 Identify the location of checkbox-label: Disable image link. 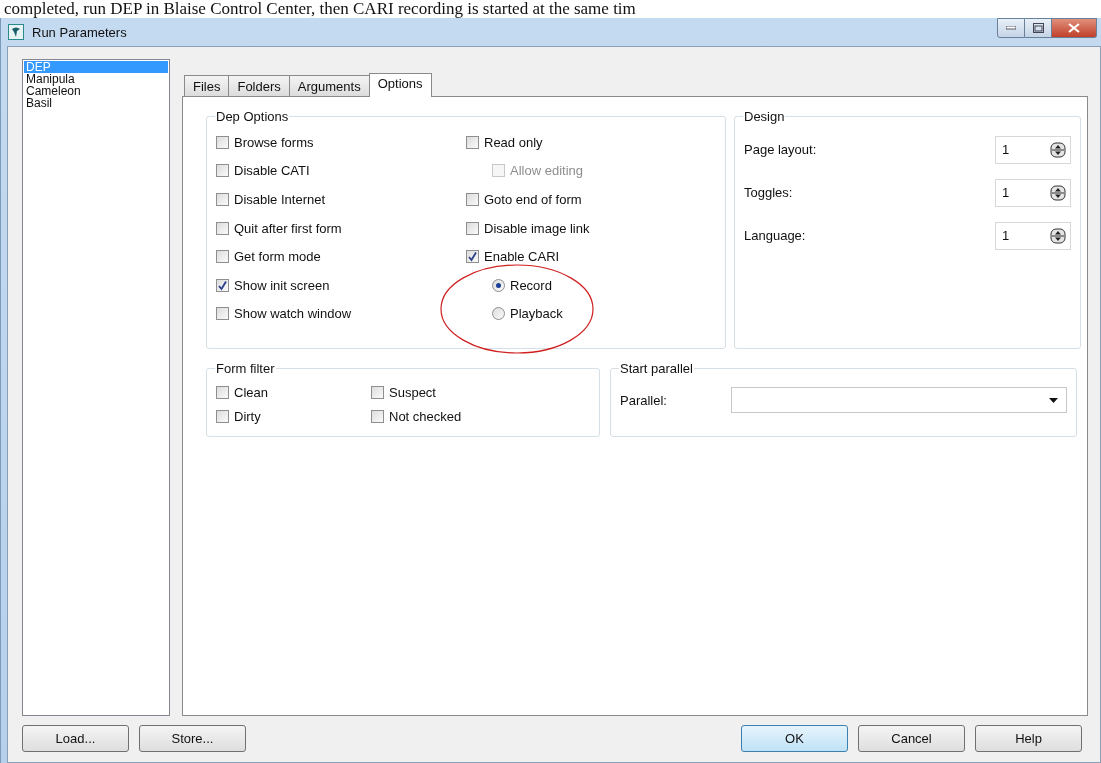
(537, 228).